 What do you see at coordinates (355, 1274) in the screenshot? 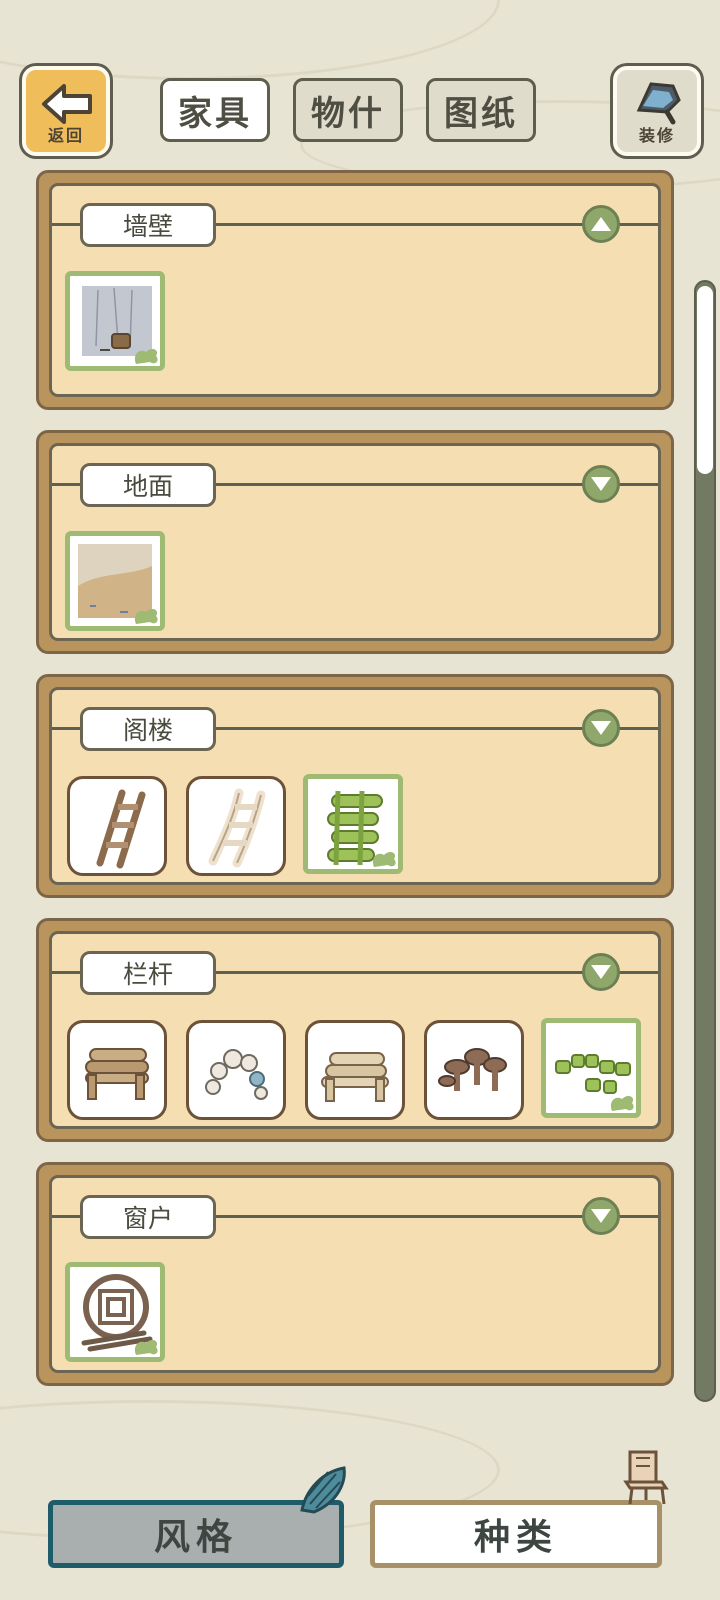
I see `section-windows: 窗户` at bounding box center [355, 1274].